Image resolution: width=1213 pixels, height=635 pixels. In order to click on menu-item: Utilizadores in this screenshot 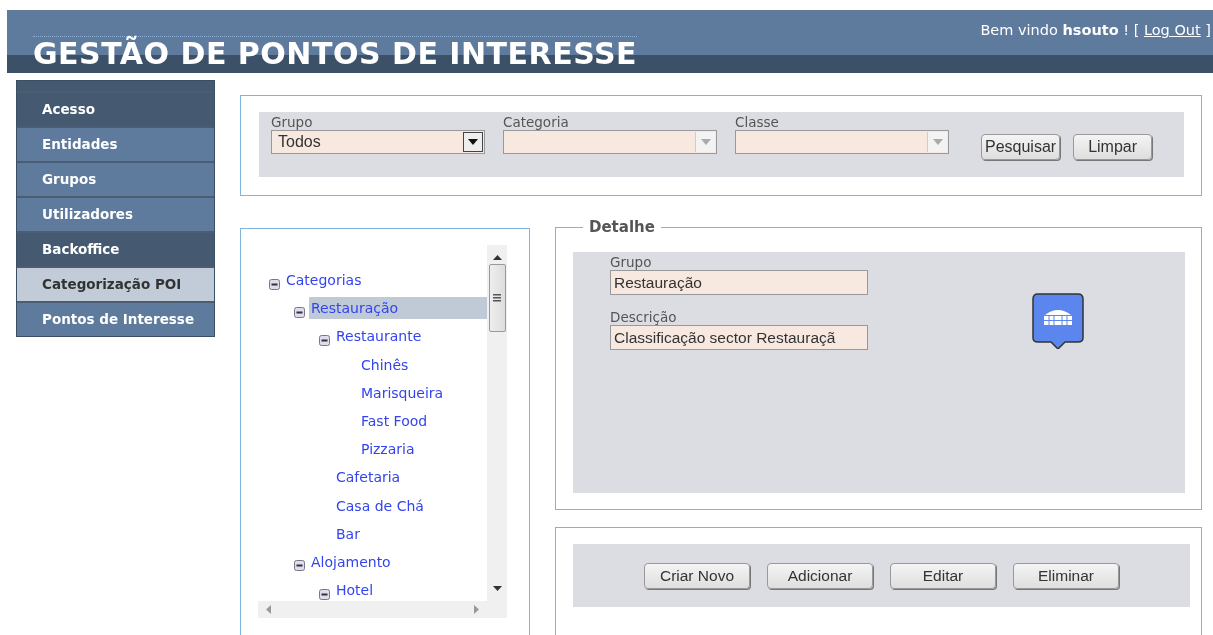, I will do `click(115, 213)`.